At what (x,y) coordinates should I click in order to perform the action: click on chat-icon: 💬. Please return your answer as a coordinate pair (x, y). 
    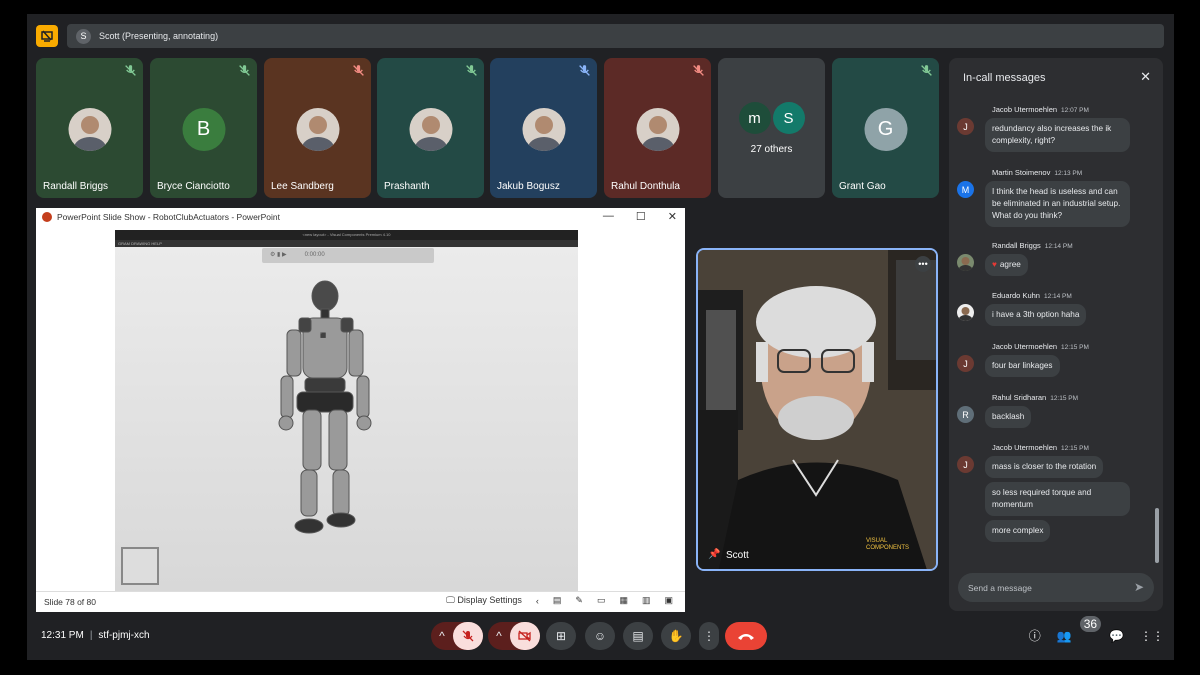
    Looking at the image, I should click on (1116, 636).